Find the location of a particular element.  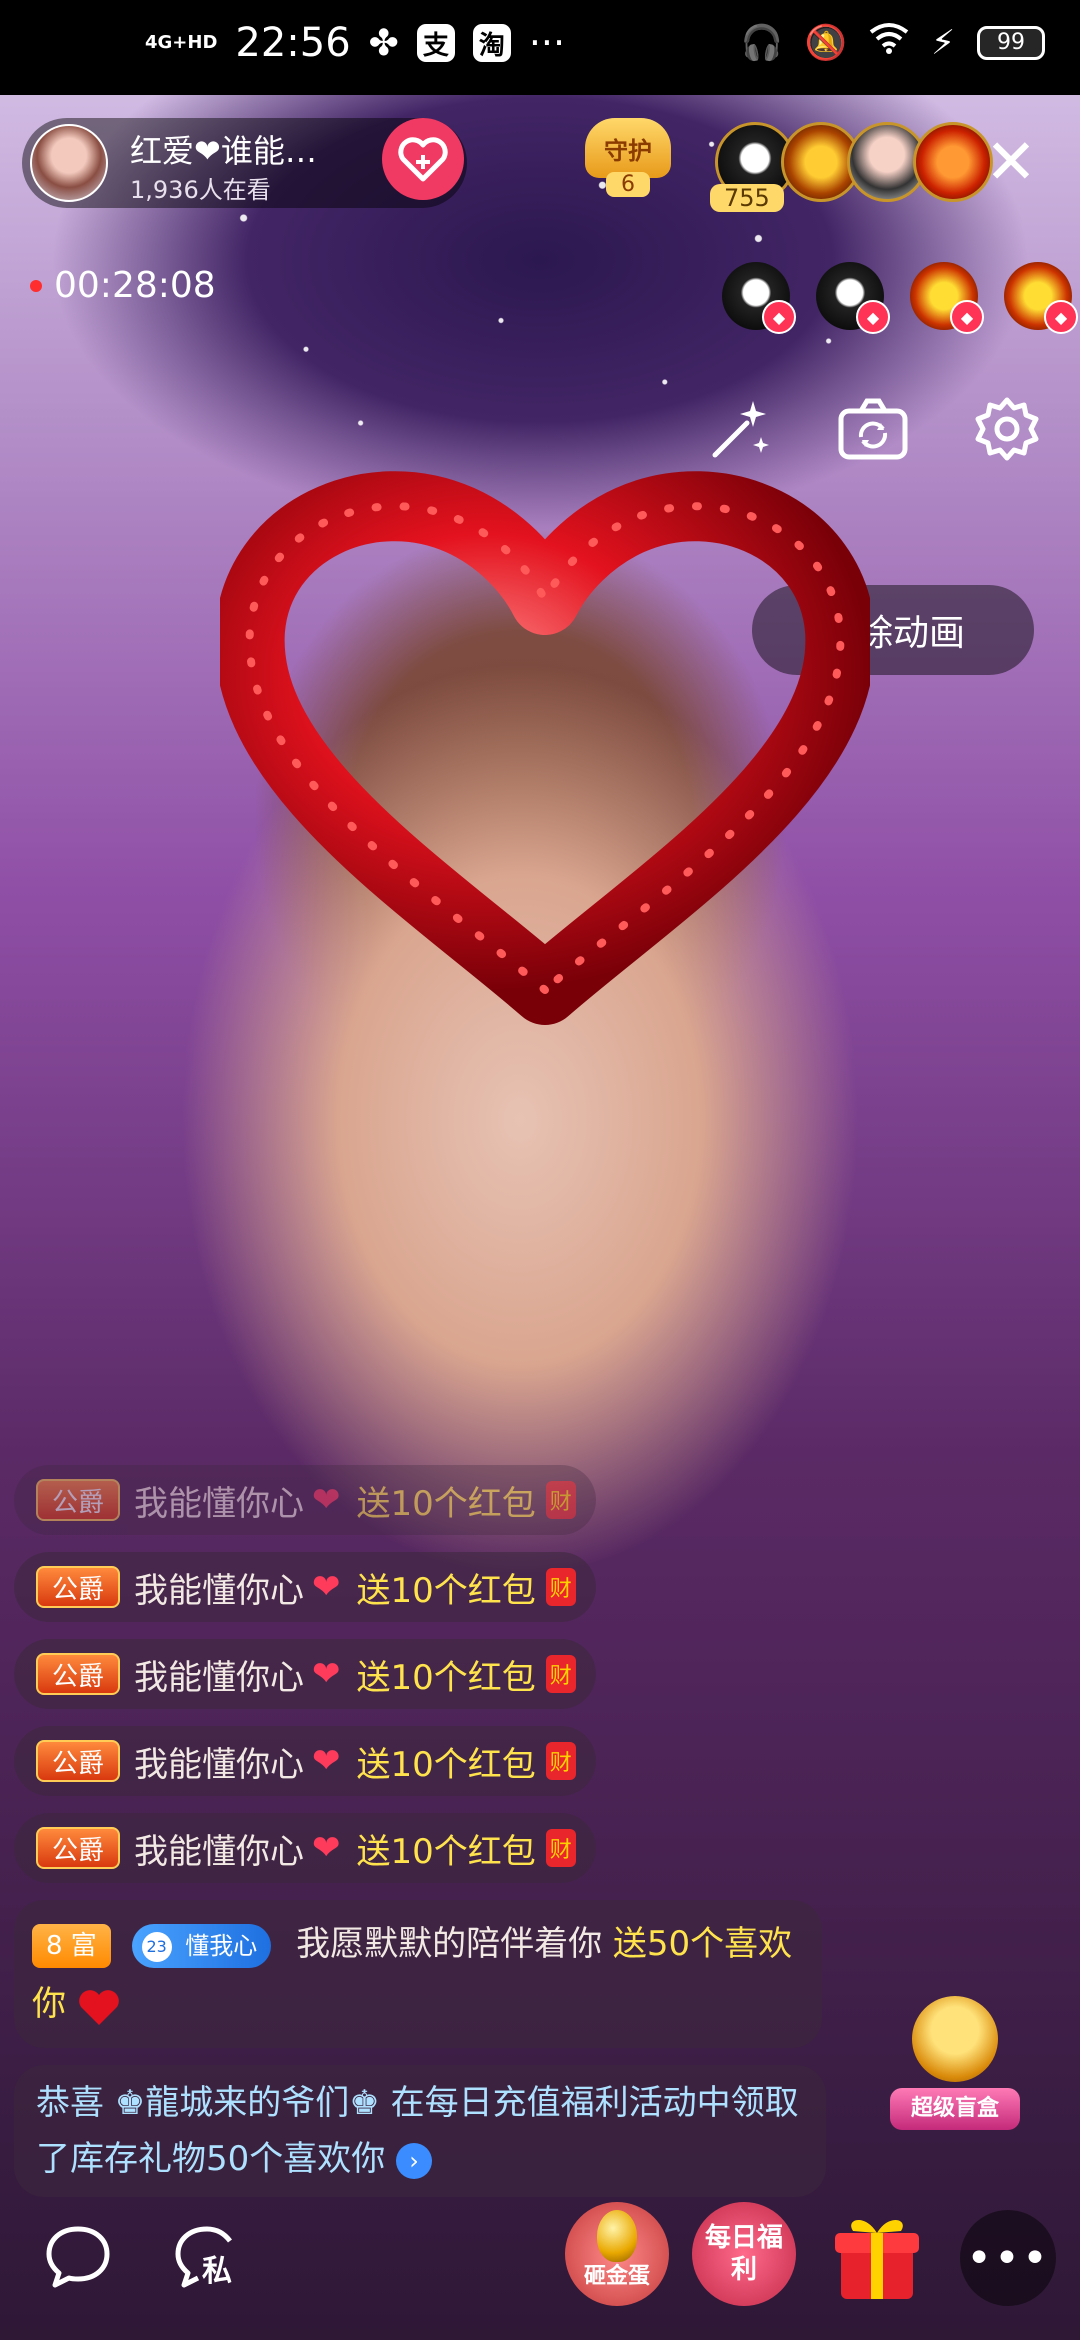

taobao-icon: 淘 is located at coordinates (491, 43).